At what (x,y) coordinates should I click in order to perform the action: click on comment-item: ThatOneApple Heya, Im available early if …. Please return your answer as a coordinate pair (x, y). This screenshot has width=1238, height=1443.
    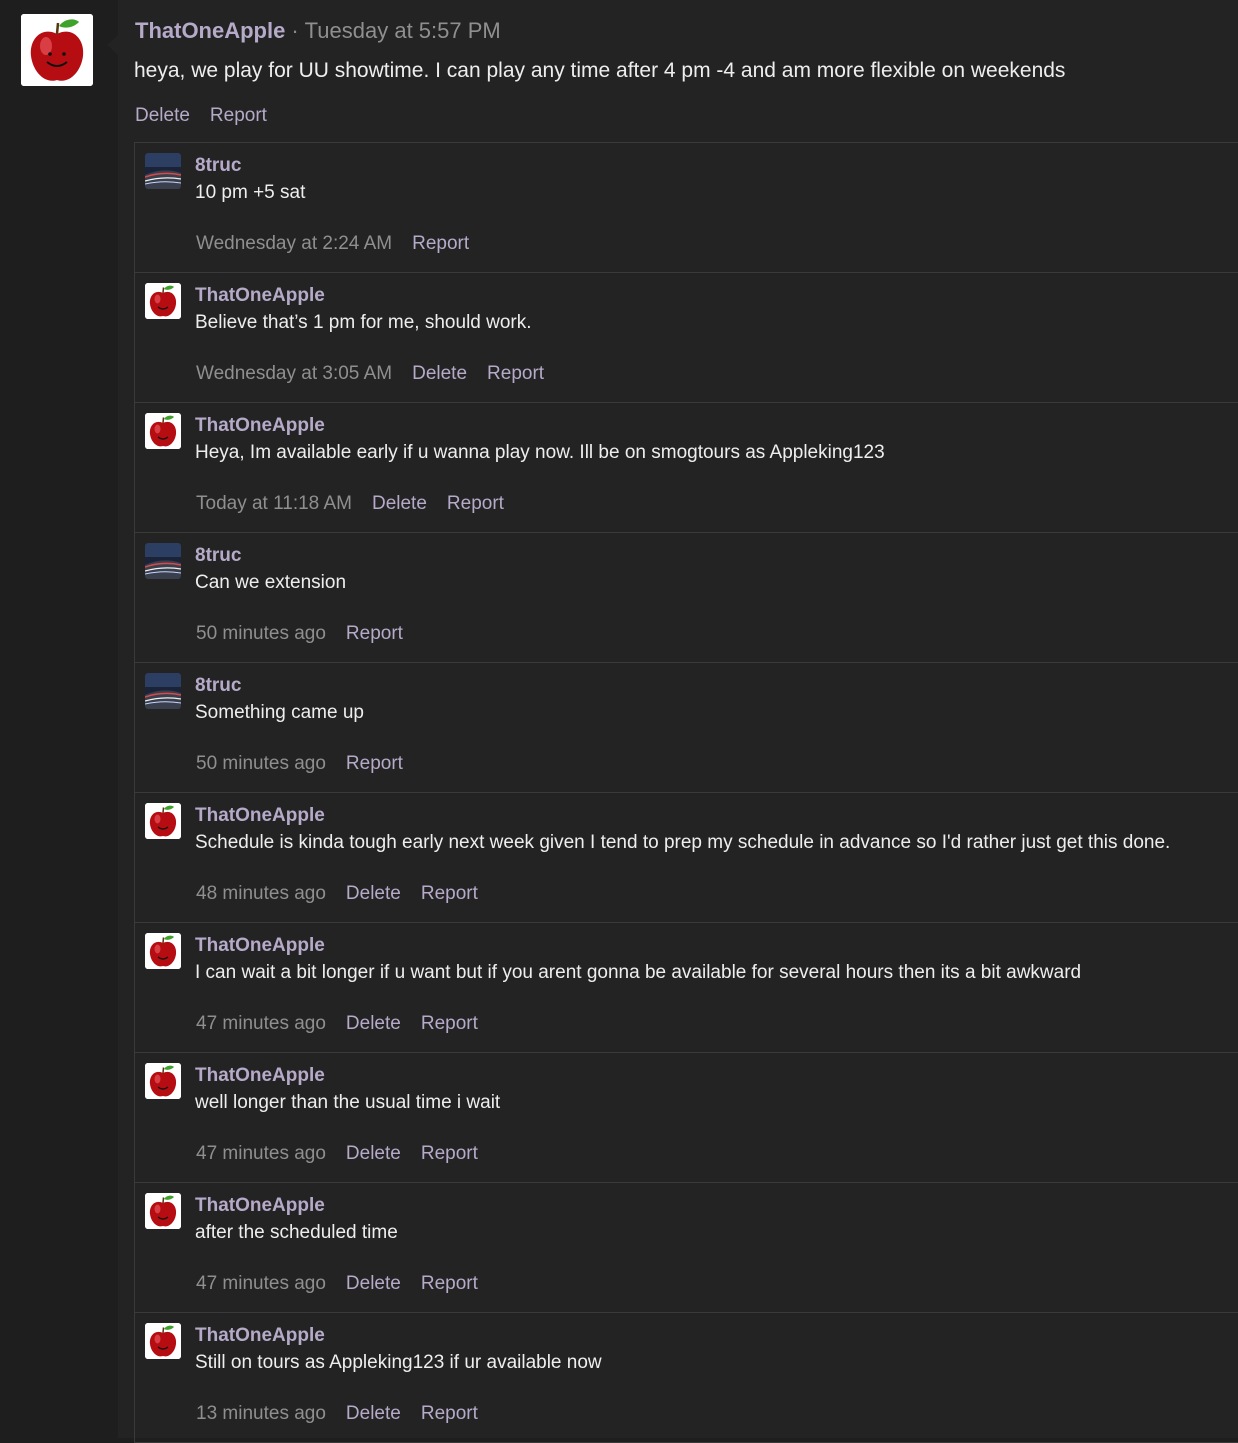
    Looking at the image, I should click on (686, 468).